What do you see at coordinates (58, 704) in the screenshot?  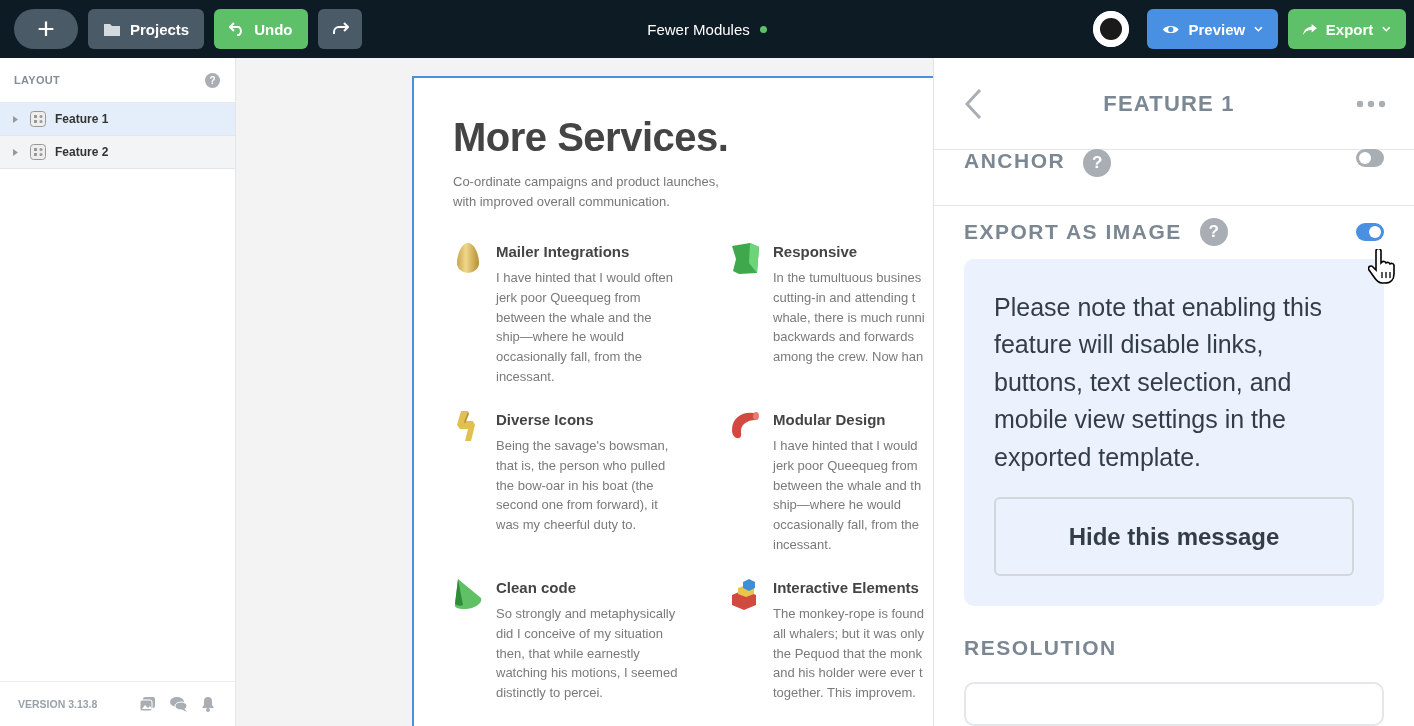 I see `version-label: VERSION 3.13.8` at bounding box center [58, 704].